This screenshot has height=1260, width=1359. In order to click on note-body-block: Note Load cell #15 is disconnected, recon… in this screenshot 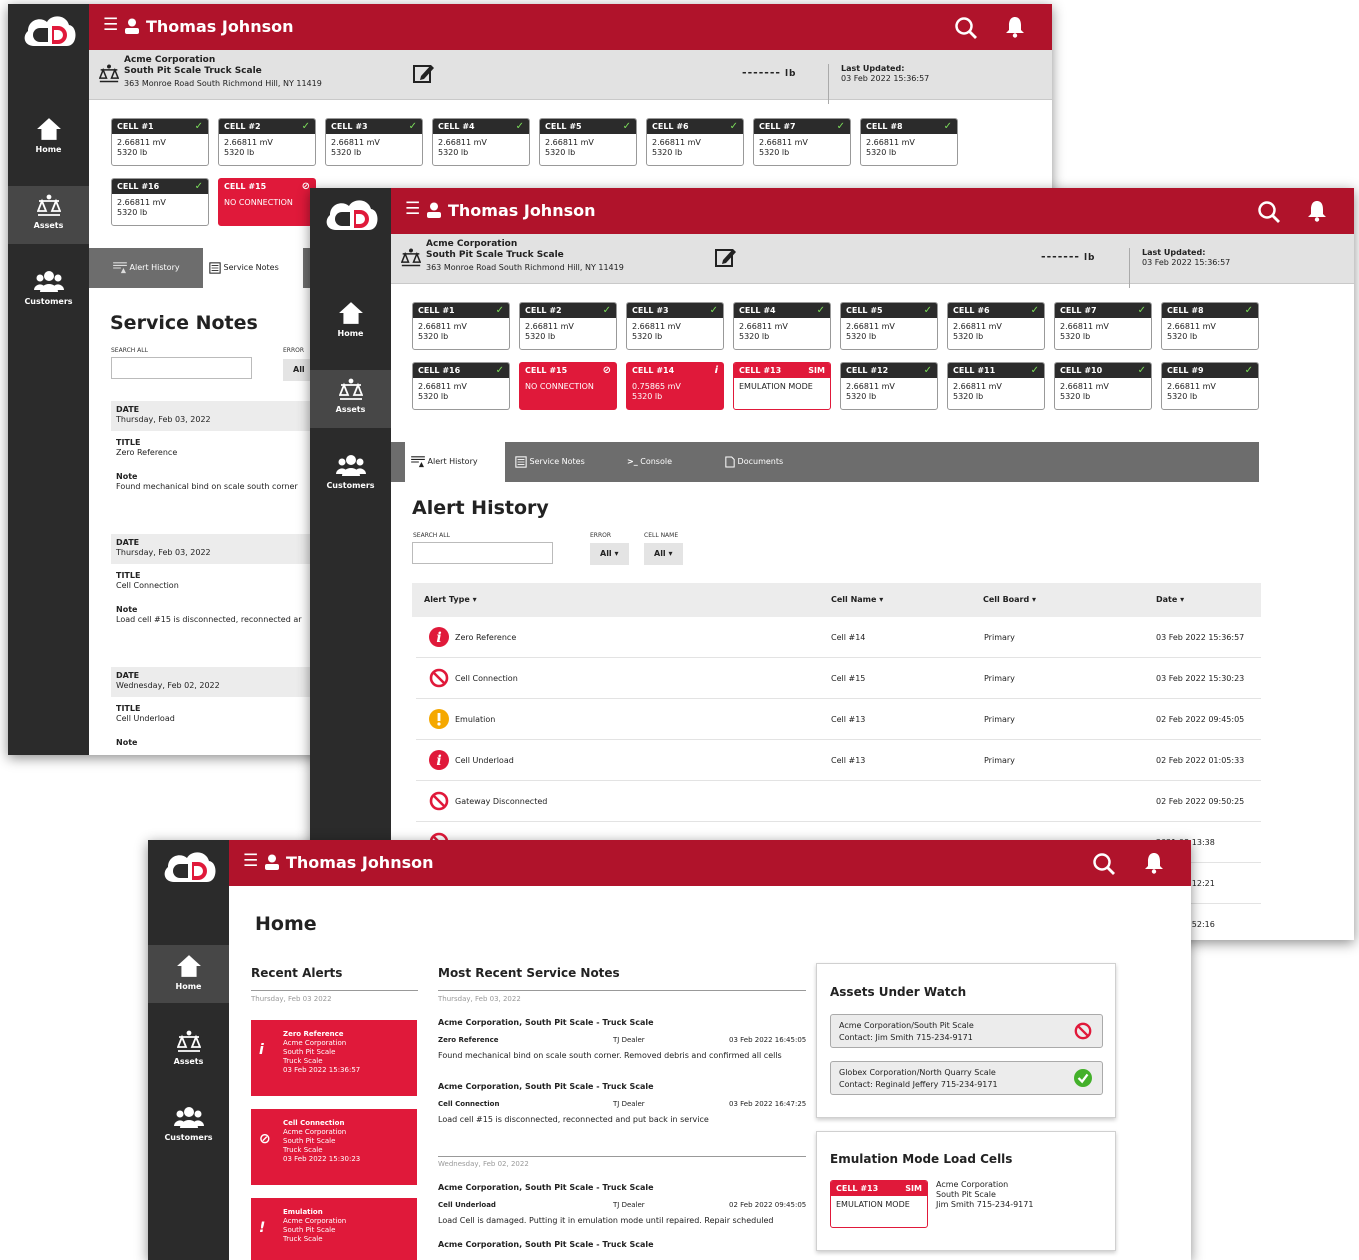, I will do `click(216, 615)`.